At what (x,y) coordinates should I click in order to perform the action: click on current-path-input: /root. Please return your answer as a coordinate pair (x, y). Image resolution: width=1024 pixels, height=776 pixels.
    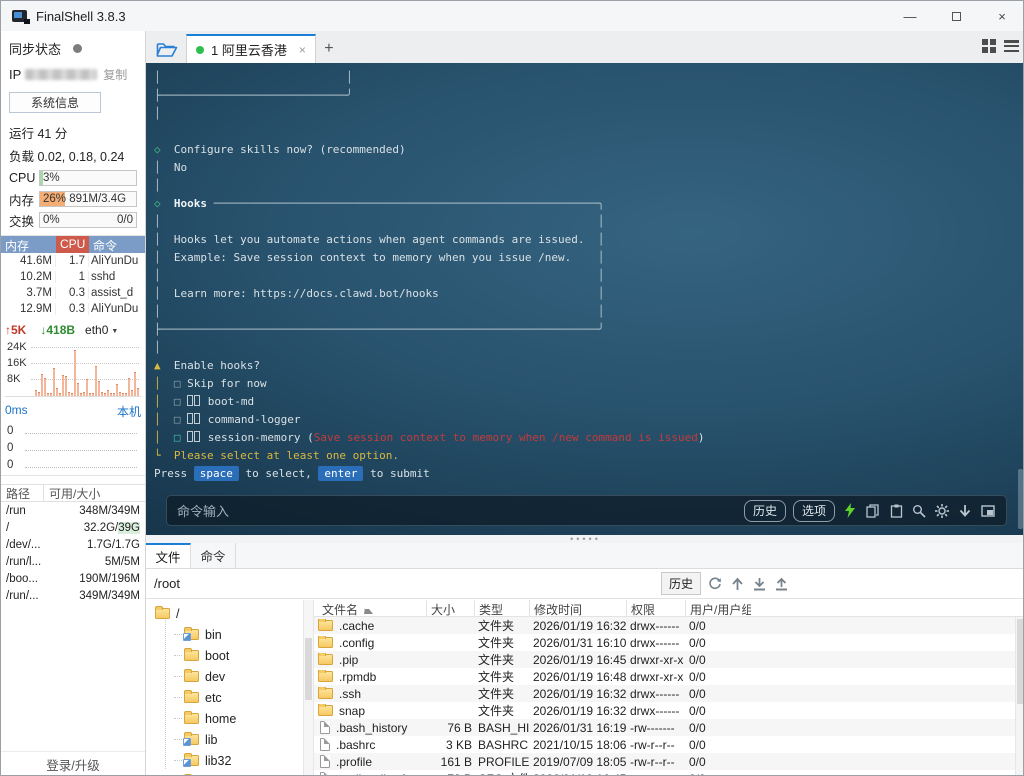
    Looking at the image, I should click on (167, 583).